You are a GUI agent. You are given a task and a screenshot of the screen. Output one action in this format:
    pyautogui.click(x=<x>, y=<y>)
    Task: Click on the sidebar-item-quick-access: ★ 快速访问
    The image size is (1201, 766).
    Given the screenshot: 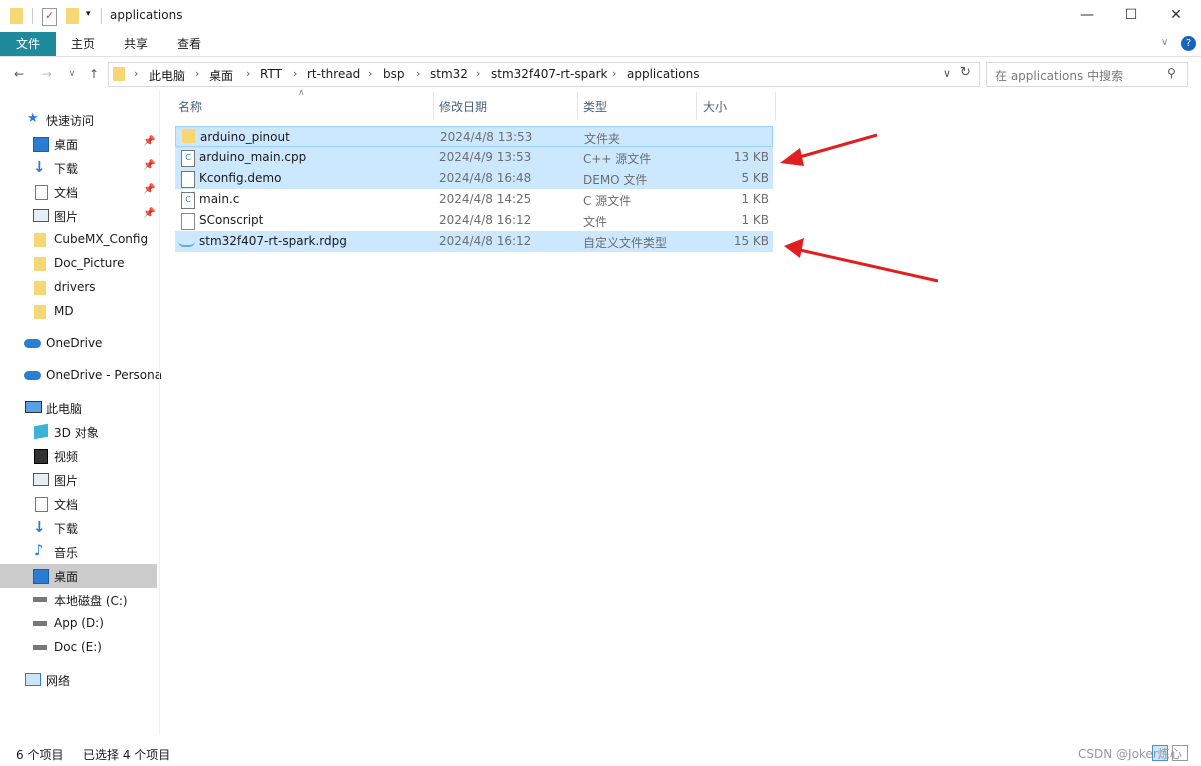 What is the action you would take?
    pyautogui.click(x=78, y=120)
    